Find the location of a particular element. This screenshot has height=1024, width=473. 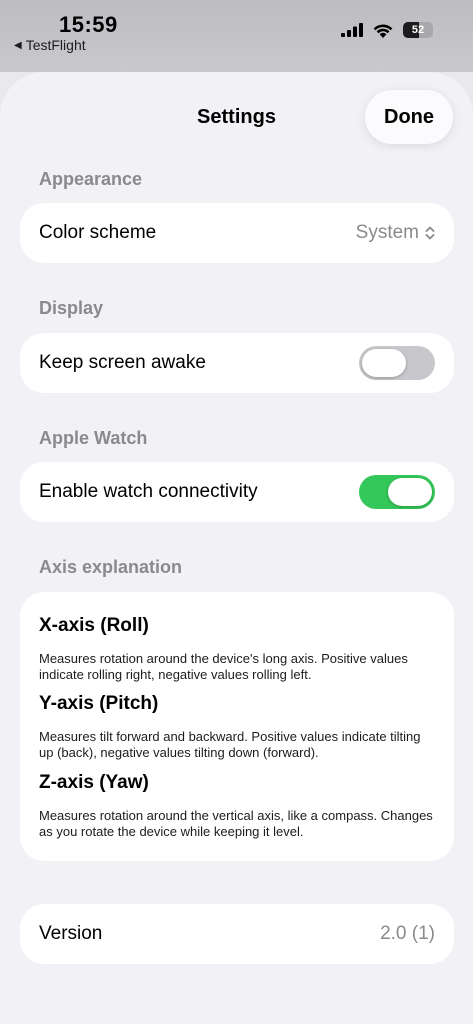

watch-connectivity-row: Enable watch connectivity is located at coordinates (237, 492).